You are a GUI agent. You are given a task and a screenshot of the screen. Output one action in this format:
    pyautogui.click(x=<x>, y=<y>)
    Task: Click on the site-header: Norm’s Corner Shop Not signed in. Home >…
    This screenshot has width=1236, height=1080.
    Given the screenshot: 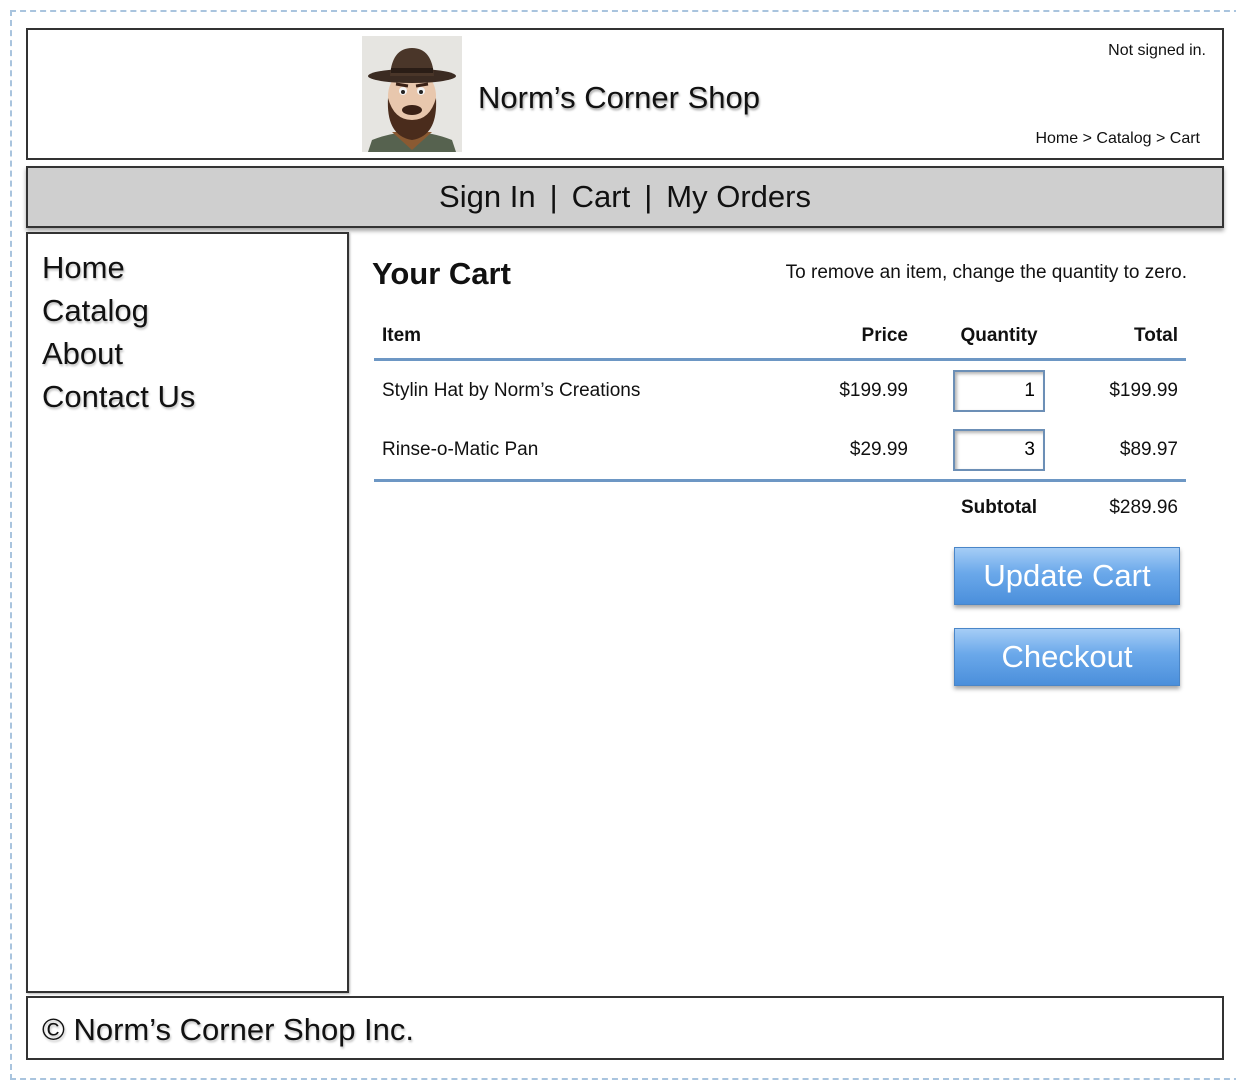 What is the action you would take?
    pyautogui.click(x=625, y=94)
    